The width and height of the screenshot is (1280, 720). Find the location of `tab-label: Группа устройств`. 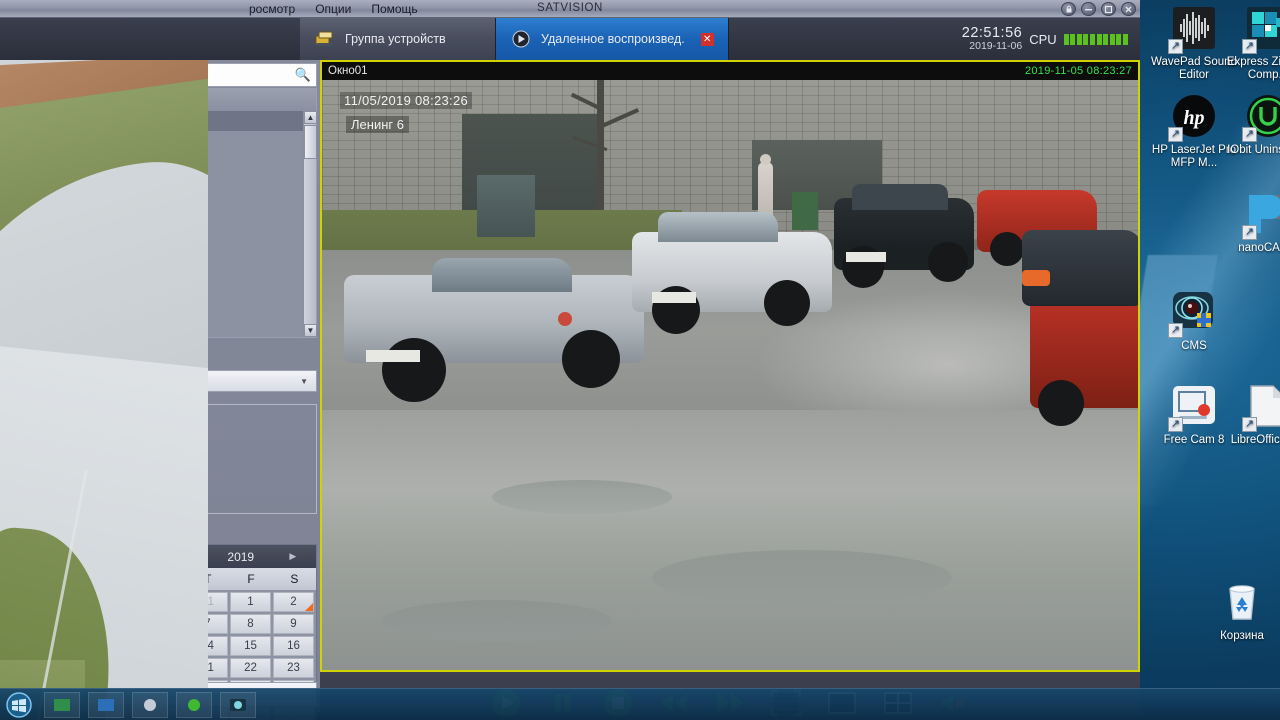

tab-label: Группа устройств is located at coordinates (395, 39).